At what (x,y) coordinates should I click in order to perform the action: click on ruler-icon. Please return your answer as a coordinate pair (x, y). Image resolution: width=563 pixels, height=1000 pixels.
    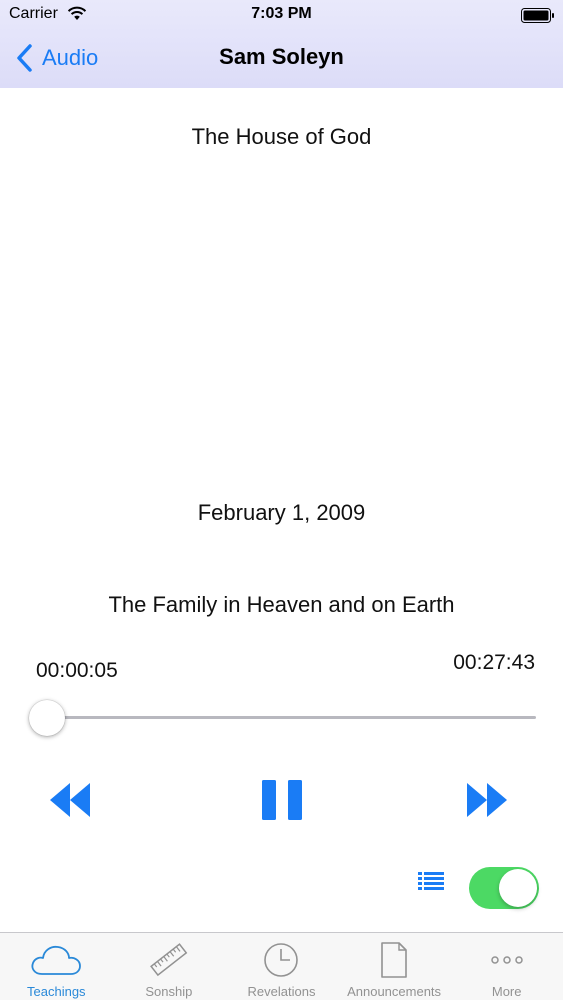
    Looking at the image, I should click on (168, 960).